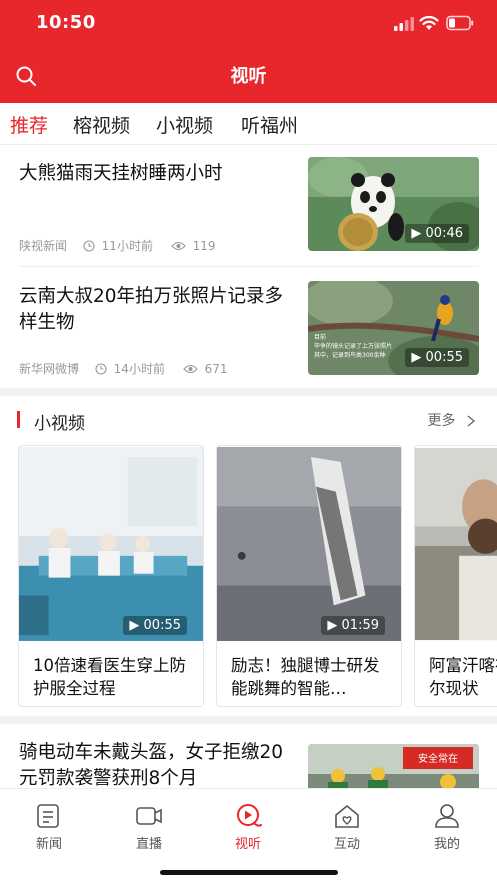 The image size is (497, 883). Describe the element at coordinates (248, 76) in the screenshot. I see `page-title: 视听` at that location.